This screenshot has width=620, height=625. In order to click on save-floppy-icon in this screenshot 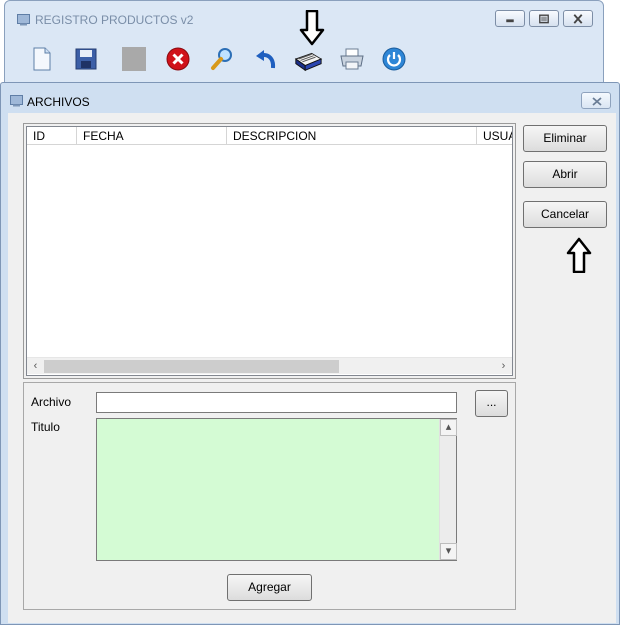, I will do `click(86, 59)`.